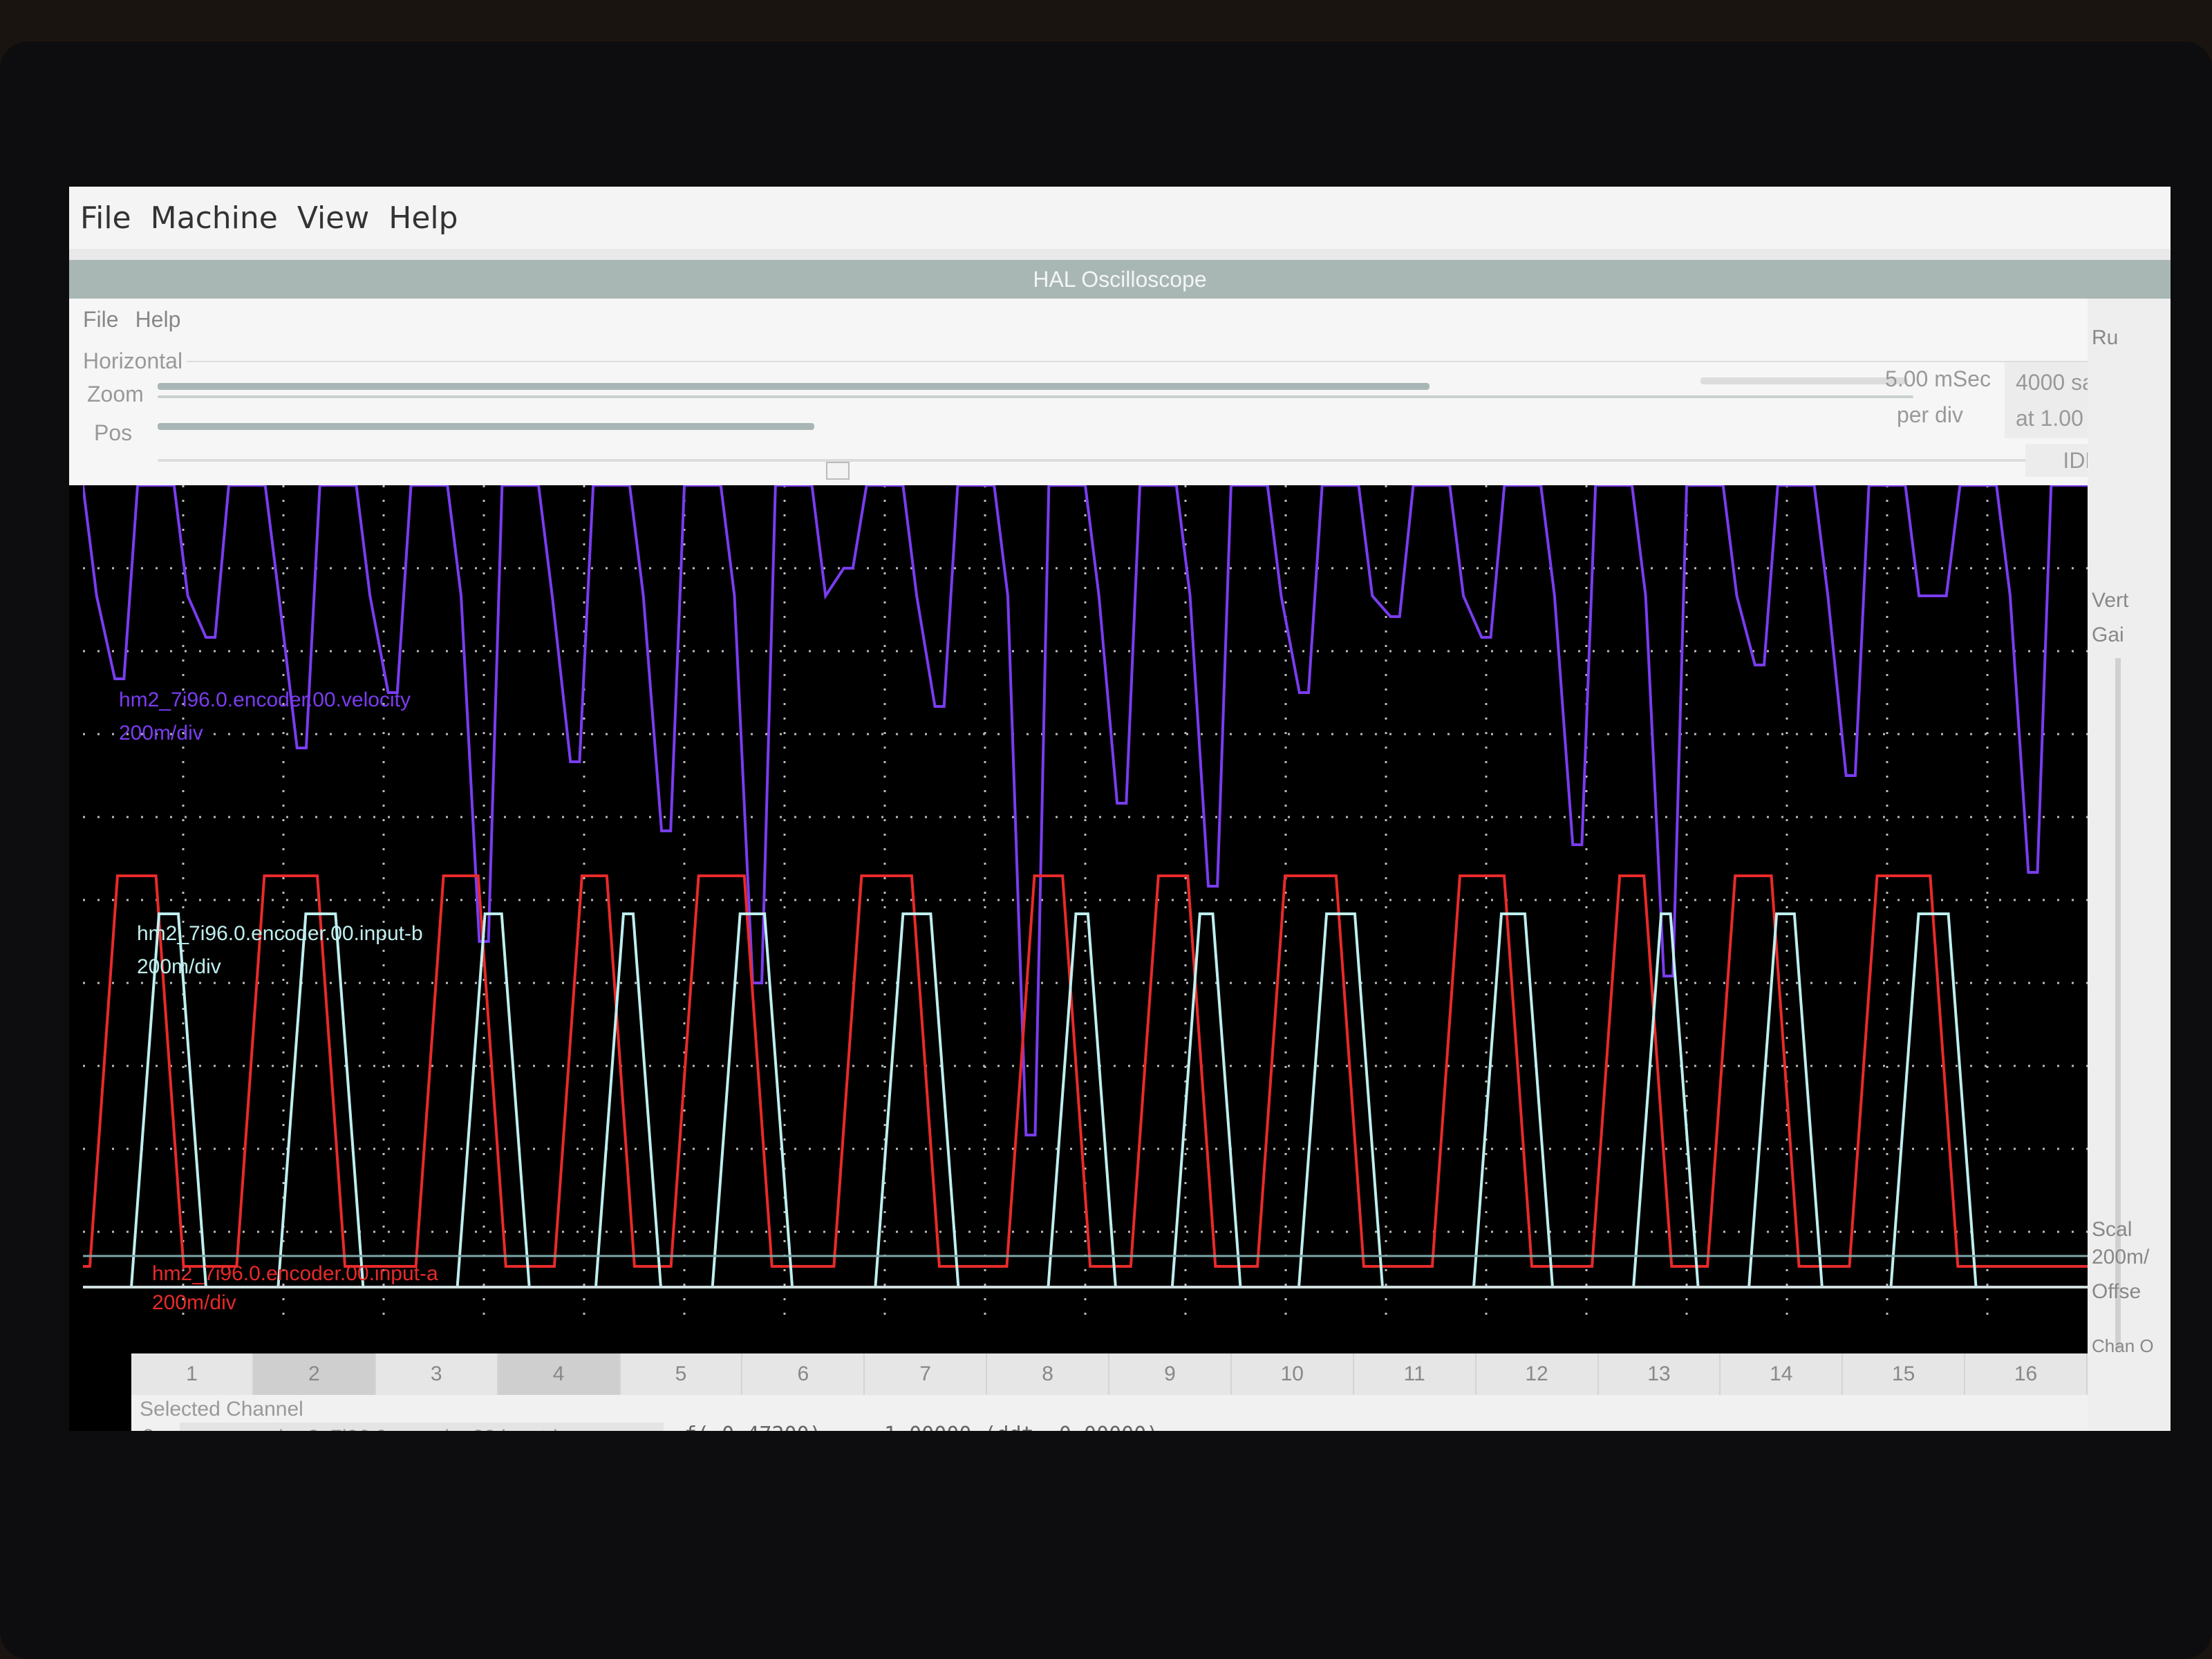 Image resolution: width=2212 pixels, height=1659 pixels. What do you see at coordinates (265, 699) in the screenshot?
I see `trace-label-velocity: hm2_7i96.0.encoder.00.velocity` at bounding box center [265, 699].